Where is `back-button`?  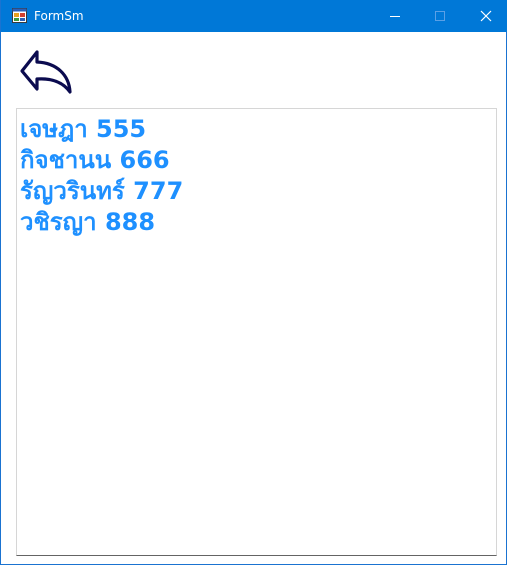
back-button is located at coordinates (46, 73).